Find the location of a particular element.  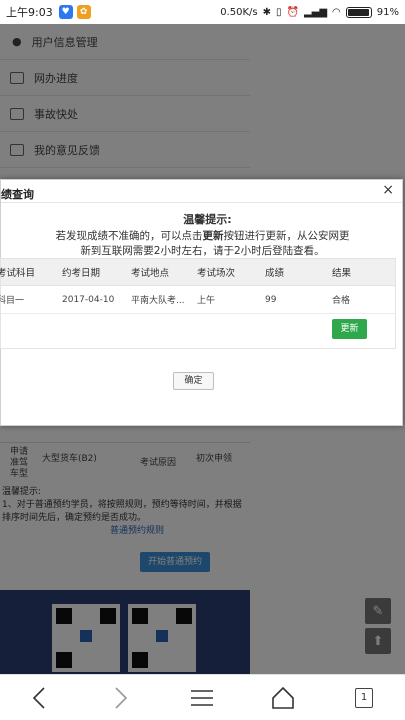

tabs-icon: 1 is located at coordinates (364, 698).